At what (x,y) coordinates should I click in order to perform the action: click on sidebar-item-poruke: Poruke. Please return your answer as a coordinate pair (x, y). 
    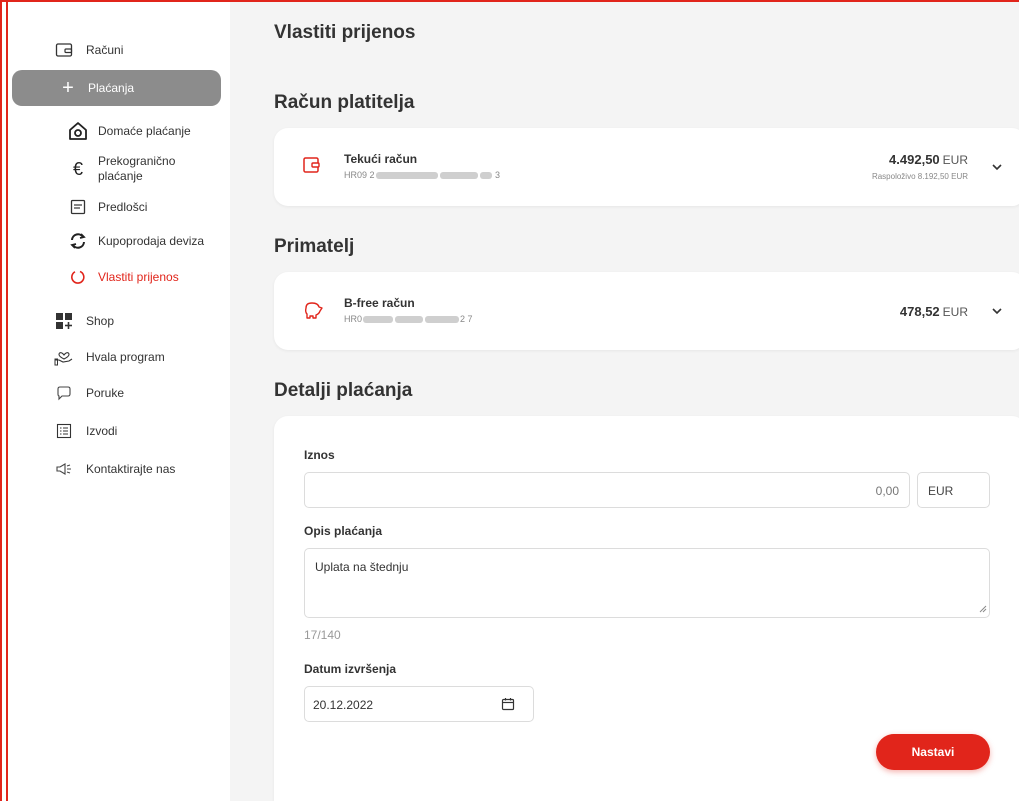
    Looking at the image, I should click on (119, 393).